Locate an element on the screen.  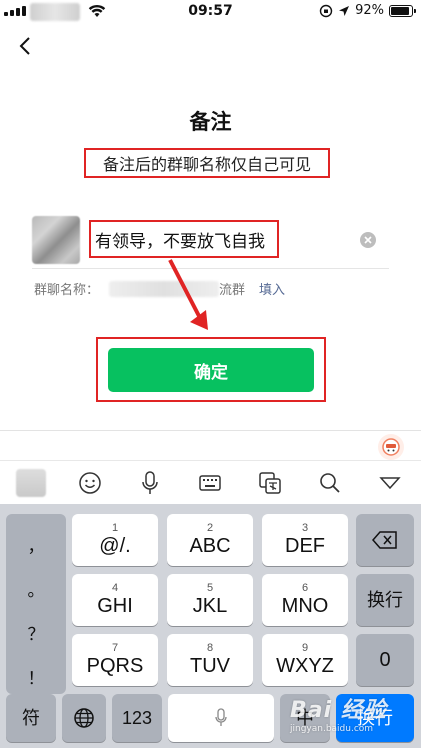
search-icon is located at coordinates (330, 483).